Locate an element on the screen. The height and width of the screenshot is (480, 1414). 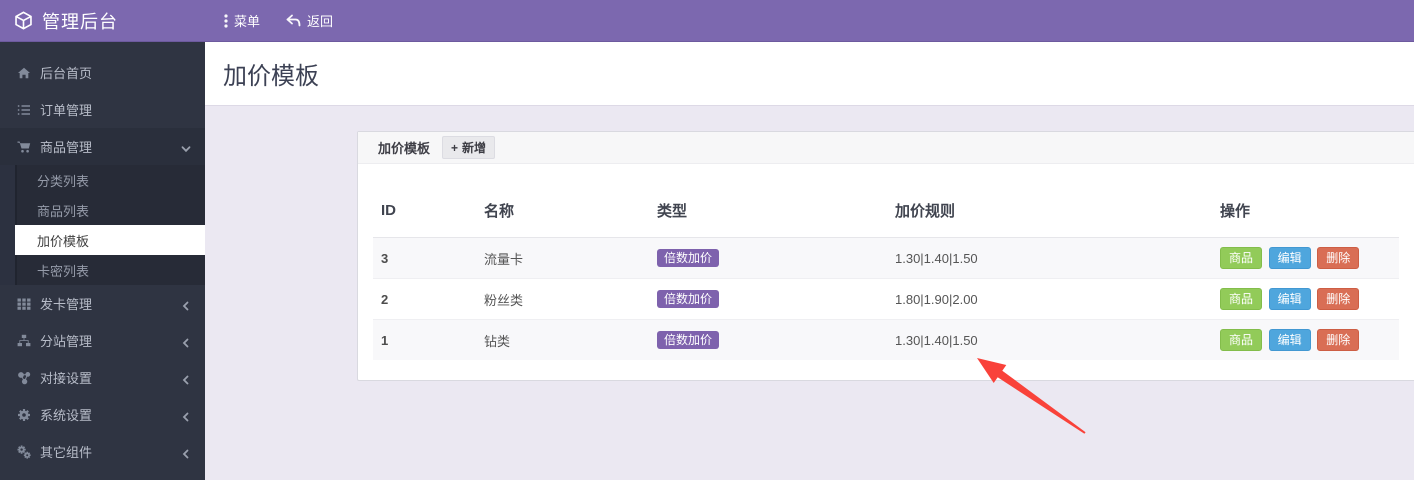
list-icon is located at coordinates (24, 110).